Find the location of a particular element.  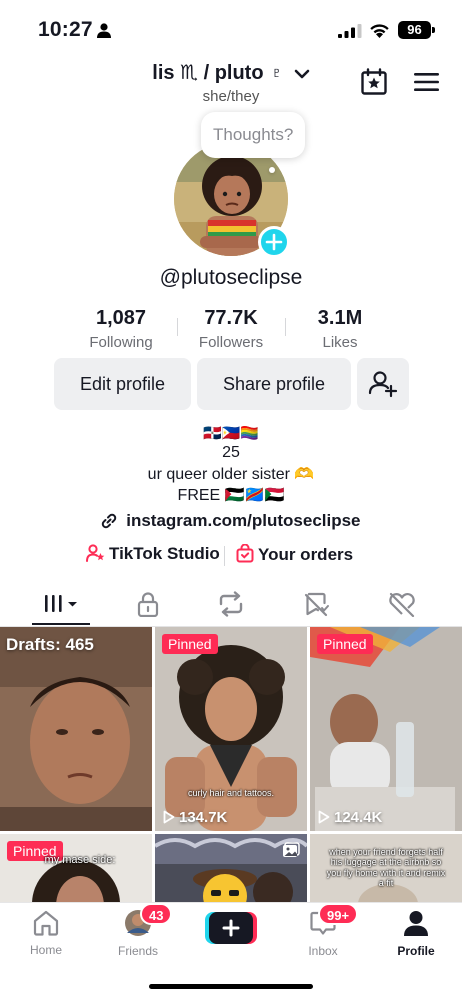

video-tile: Pinned curly hair and tattoos. 134.7K is located at coordinates (231, 729).